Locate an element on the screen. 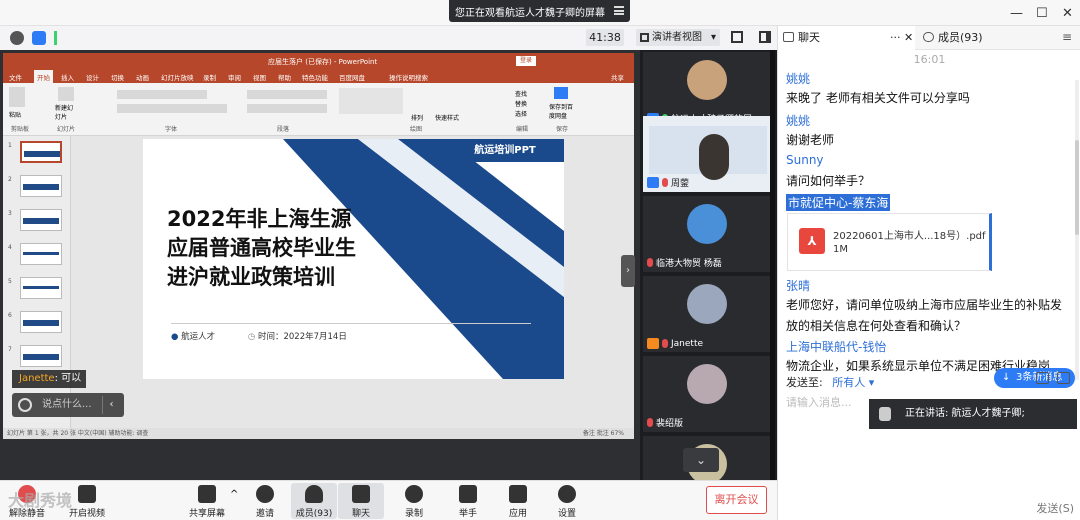 The height and width of the screenshot is (520, 1080). message-text: 谢谢老师 is located at coordinates (810, 140).